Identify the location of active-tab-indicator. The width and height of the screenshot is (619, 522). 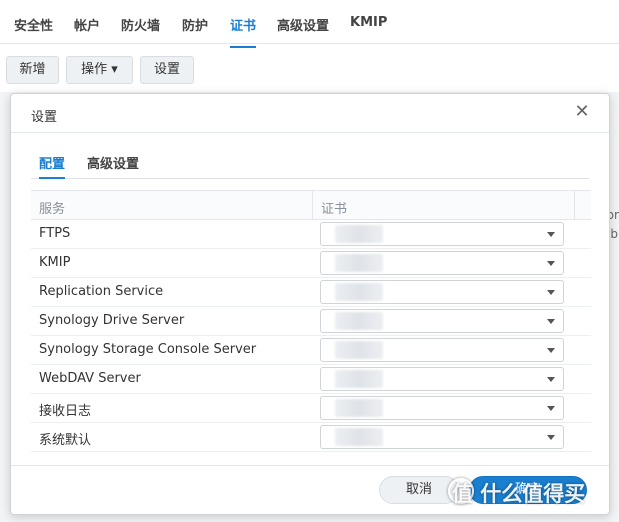
(52, 178).